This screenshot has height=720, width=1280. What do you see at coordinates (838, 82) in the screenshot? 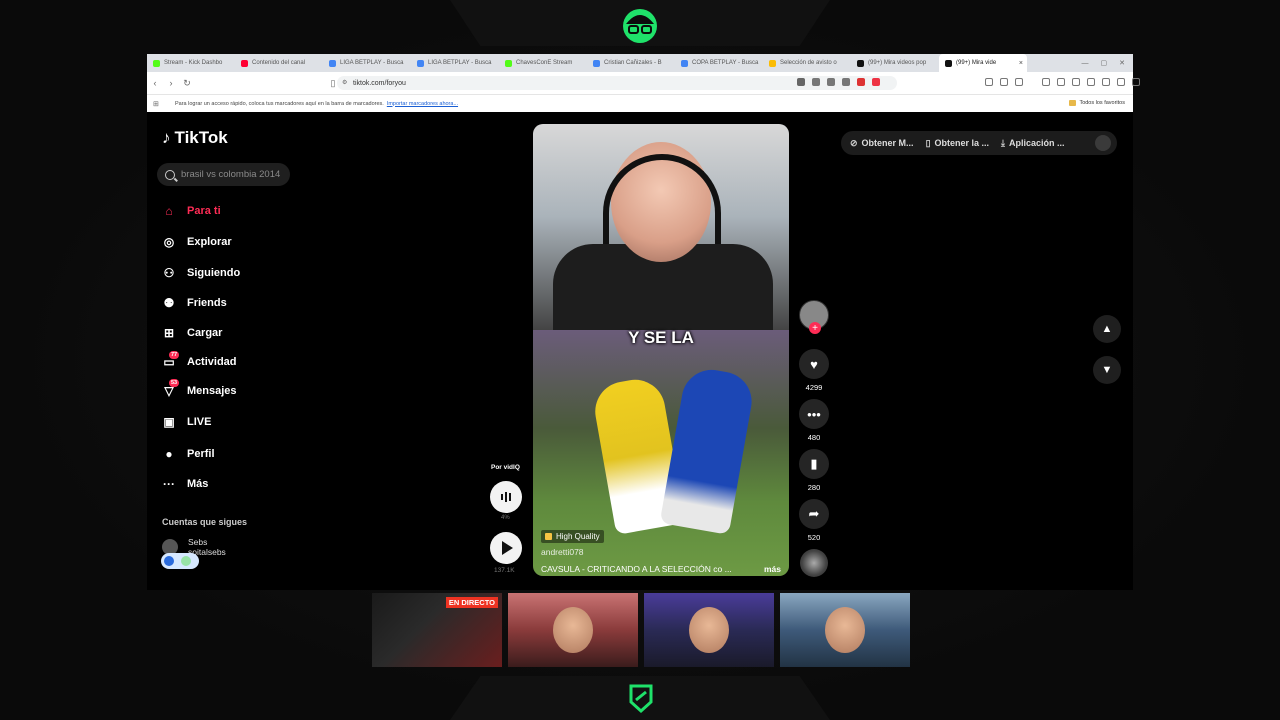
I see `omnibox-icons` at bounding box center [838, 82].